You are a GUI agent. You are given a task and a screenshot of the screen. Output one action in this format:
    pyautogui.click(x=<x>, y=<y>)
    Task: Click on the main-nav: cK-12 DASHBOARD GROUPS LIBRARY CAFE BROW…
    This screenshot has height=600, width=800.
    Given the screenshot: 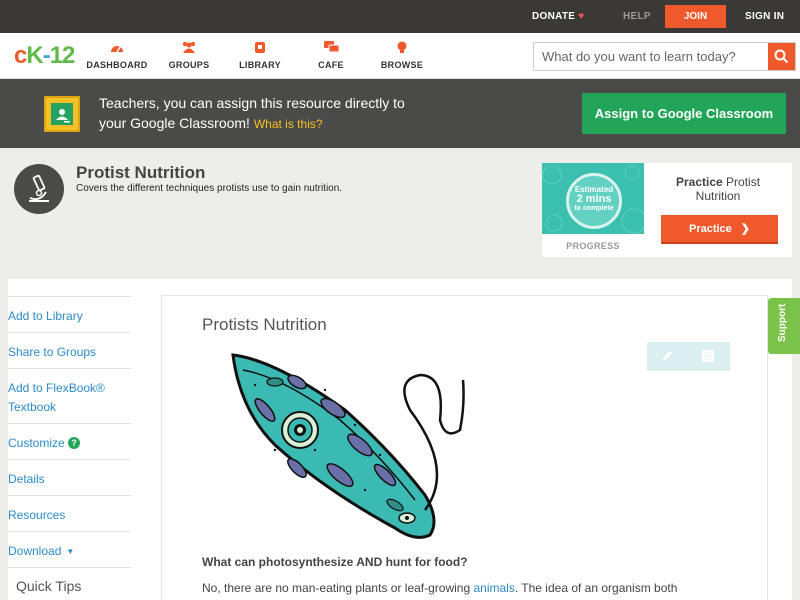 What is the action you would take?
    pyautogui.click(x=400, y=56)
    